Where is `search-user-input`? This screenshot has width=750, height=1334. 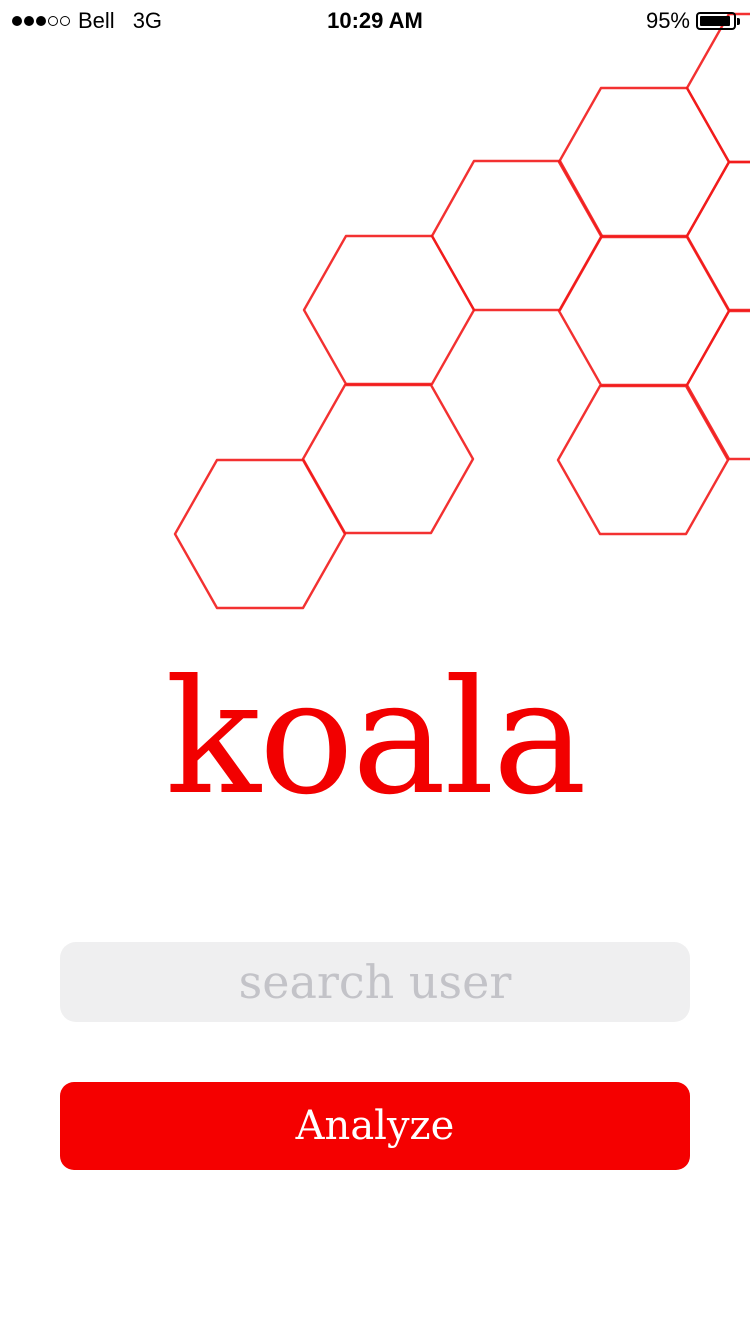 search-user-input is located at coordinates (375, 982).